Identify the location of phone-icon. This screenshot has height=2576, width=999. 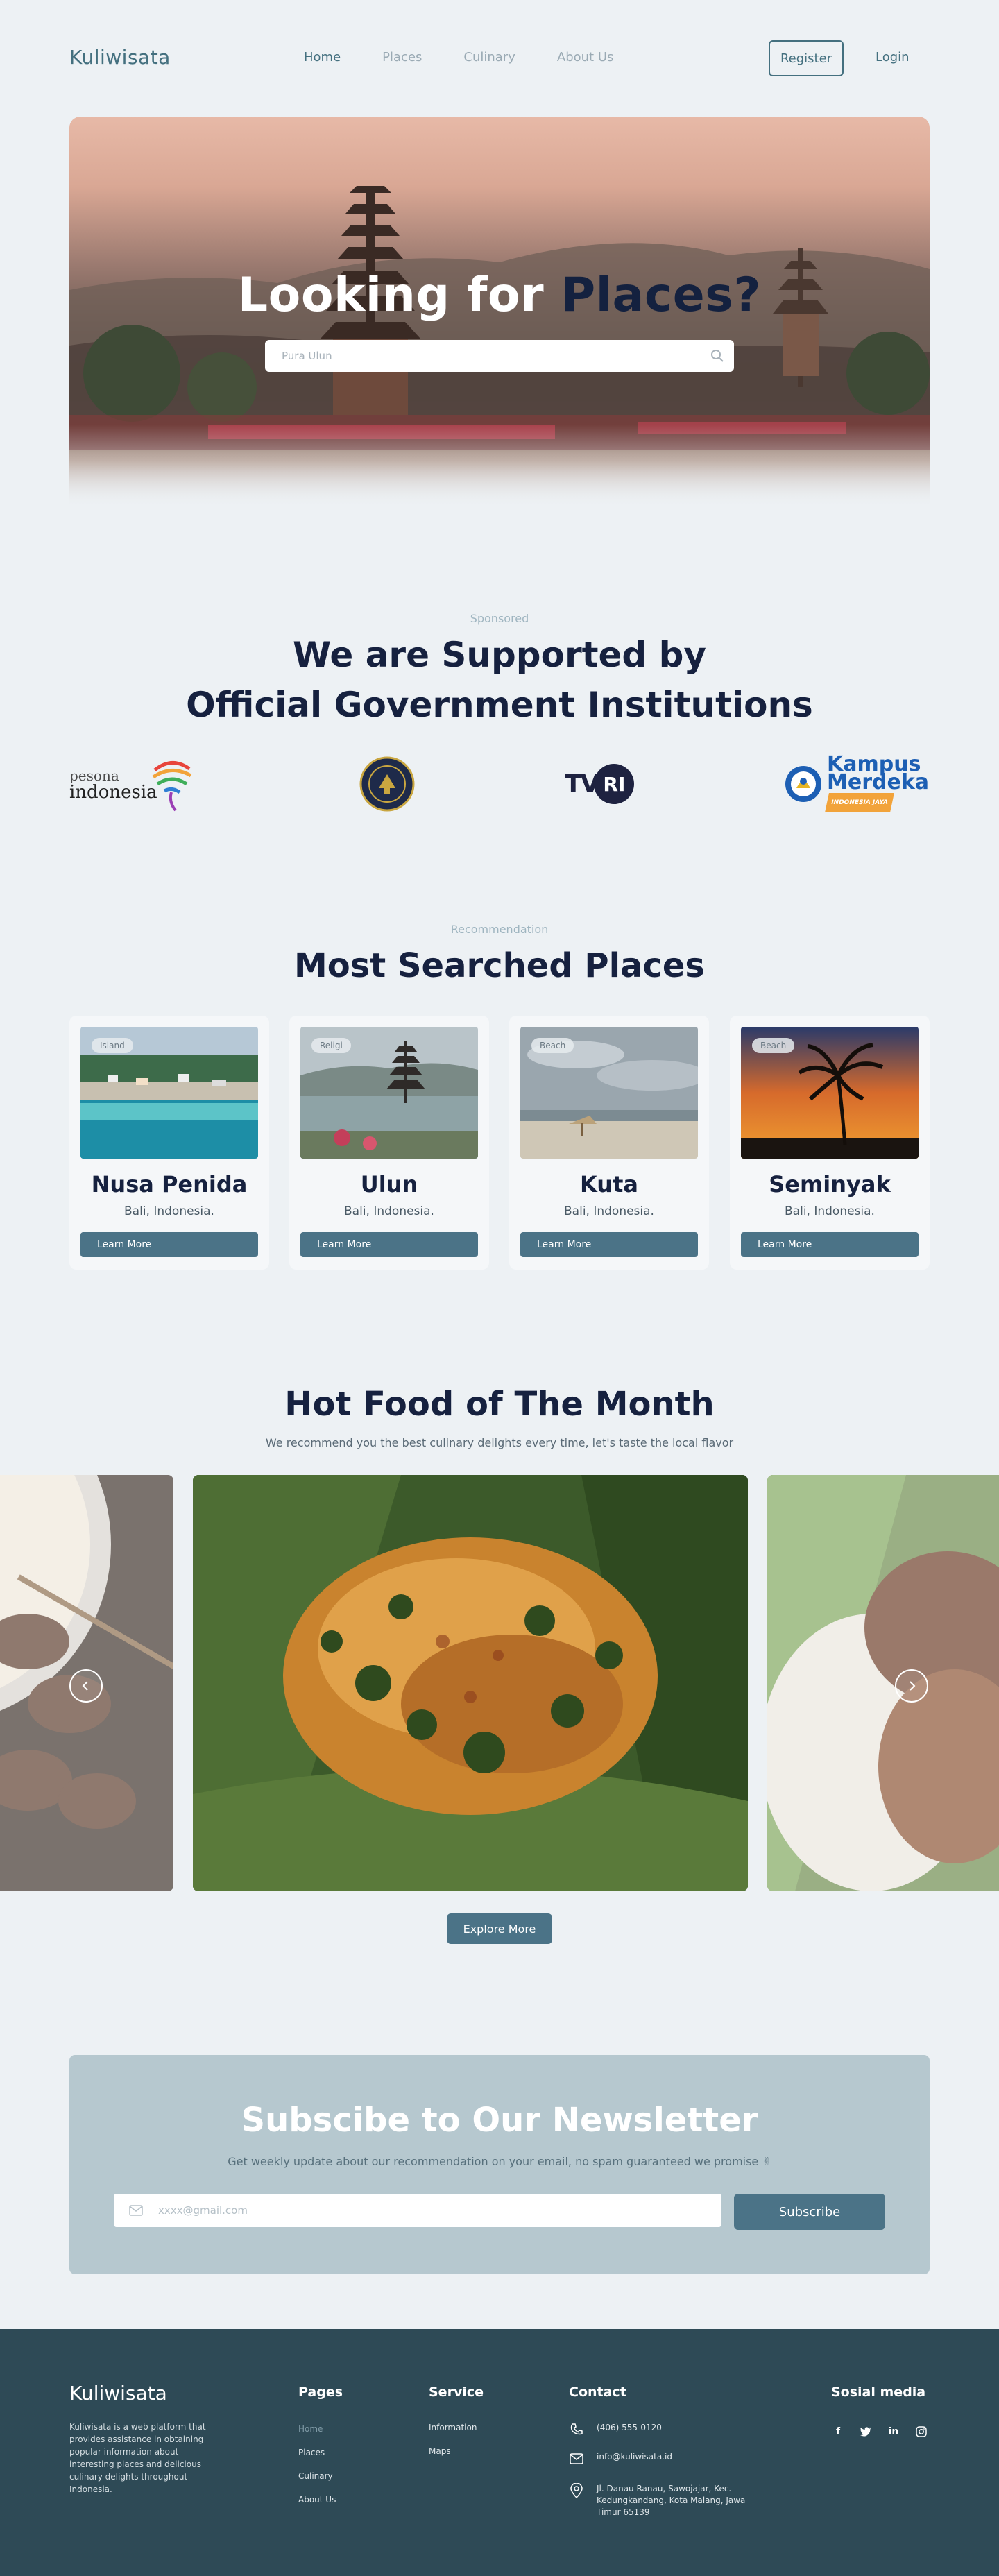
(576, 2429).